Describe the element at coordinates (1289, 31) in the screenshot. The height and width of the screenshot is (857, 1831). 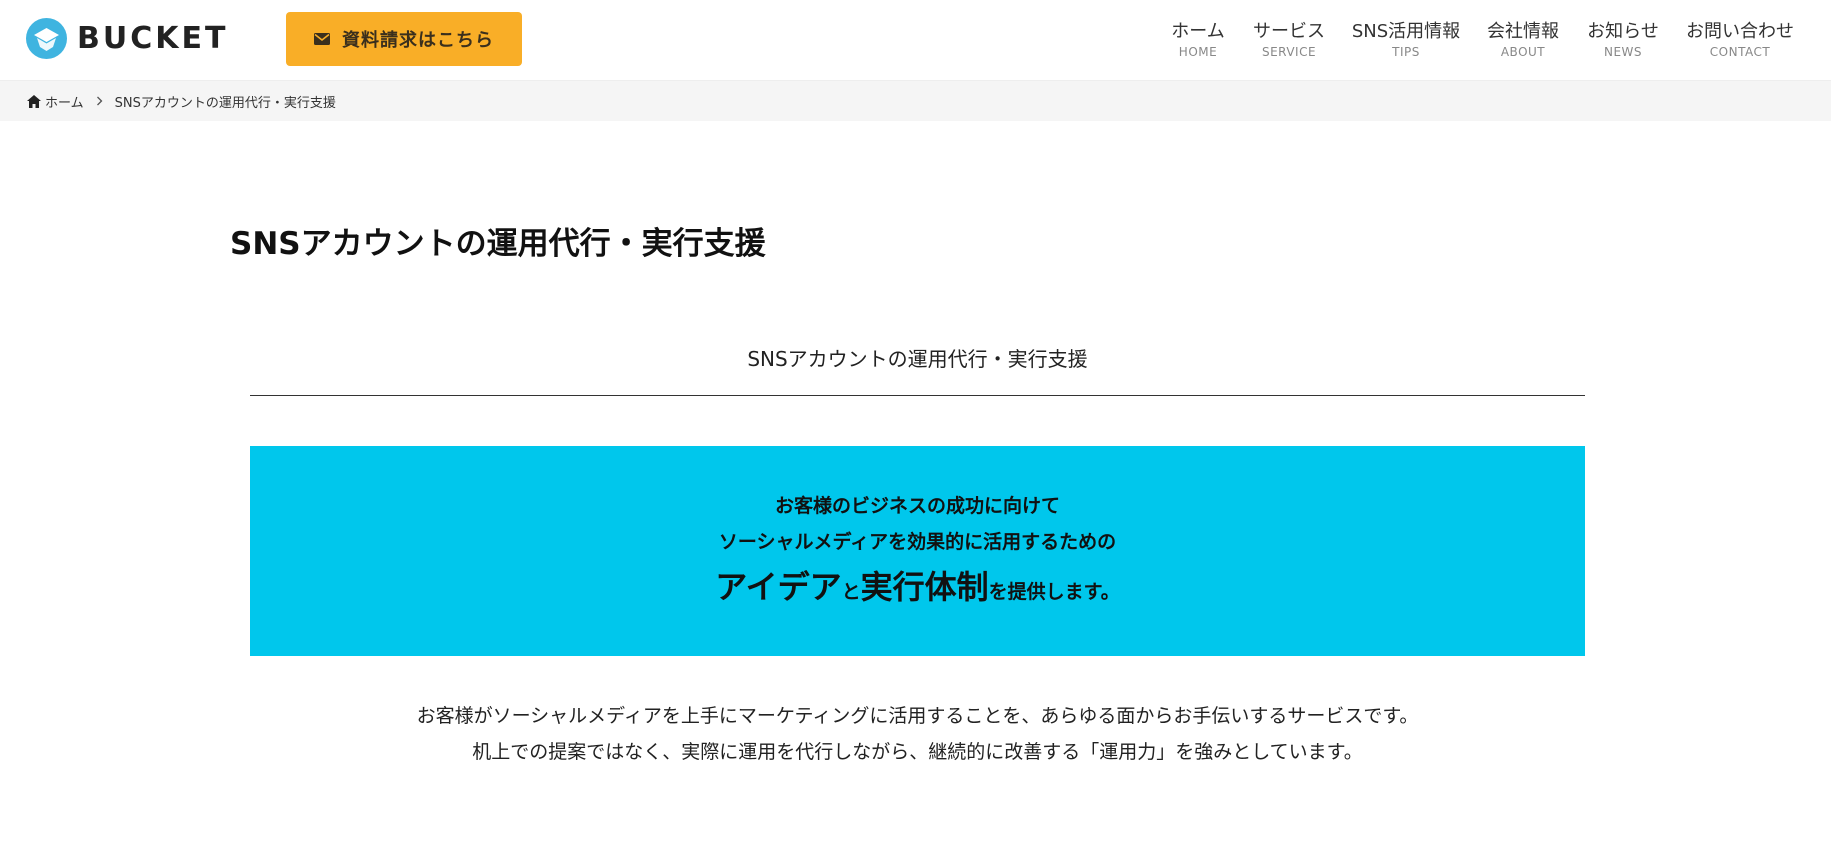
I see `nav-label: サービス` at that location.